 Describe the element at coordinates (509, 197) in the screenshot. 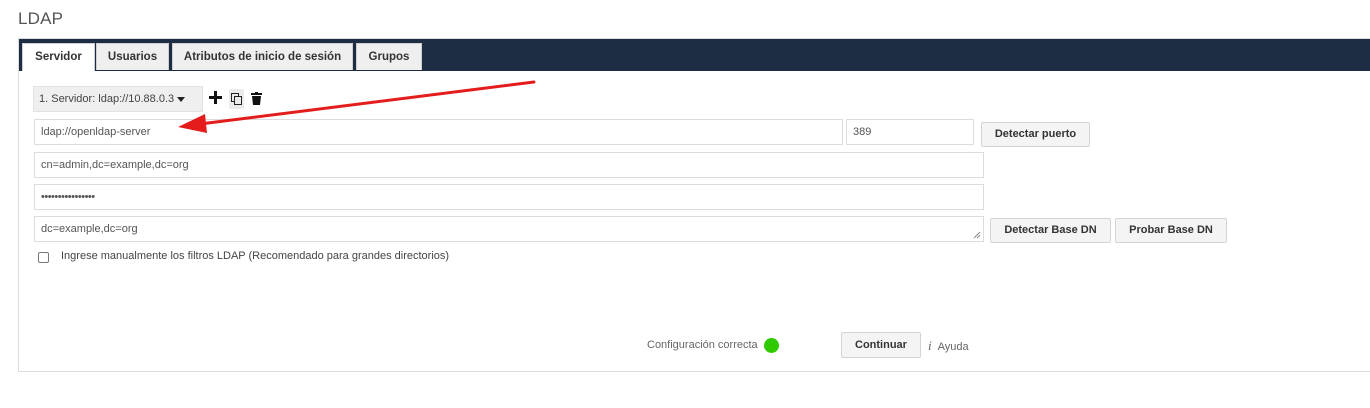

I see `password-input: ••••••••••••••••` at that location.